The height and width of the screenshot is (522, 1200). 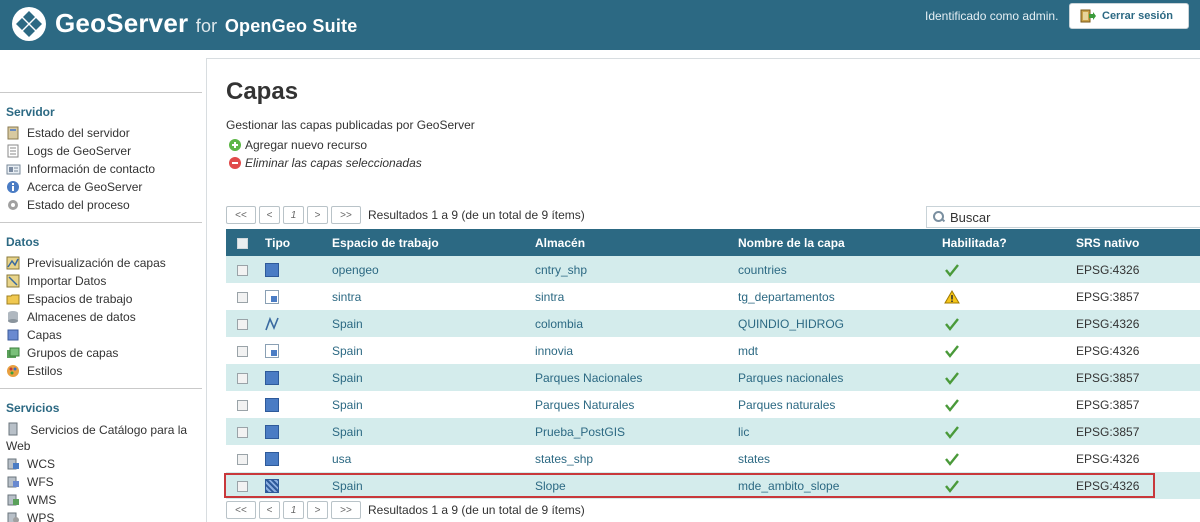 I want to click on delete-selected-layers-link: Eliminar las capas seleccionadas, so click(x=325, y=163).